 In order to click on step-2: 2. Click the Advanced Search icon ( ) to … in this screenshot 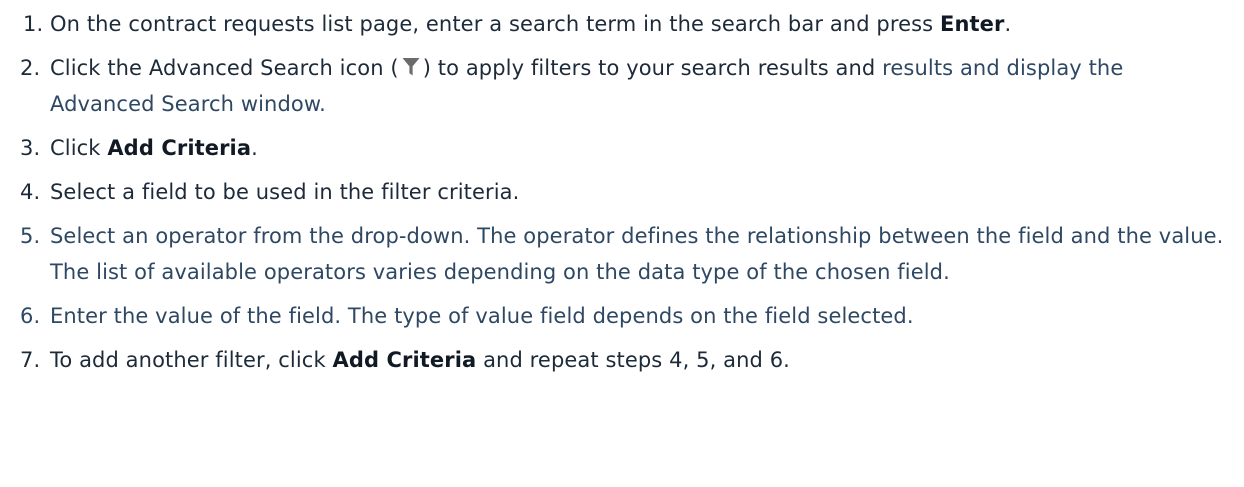, I will do `click(625, 86)`.